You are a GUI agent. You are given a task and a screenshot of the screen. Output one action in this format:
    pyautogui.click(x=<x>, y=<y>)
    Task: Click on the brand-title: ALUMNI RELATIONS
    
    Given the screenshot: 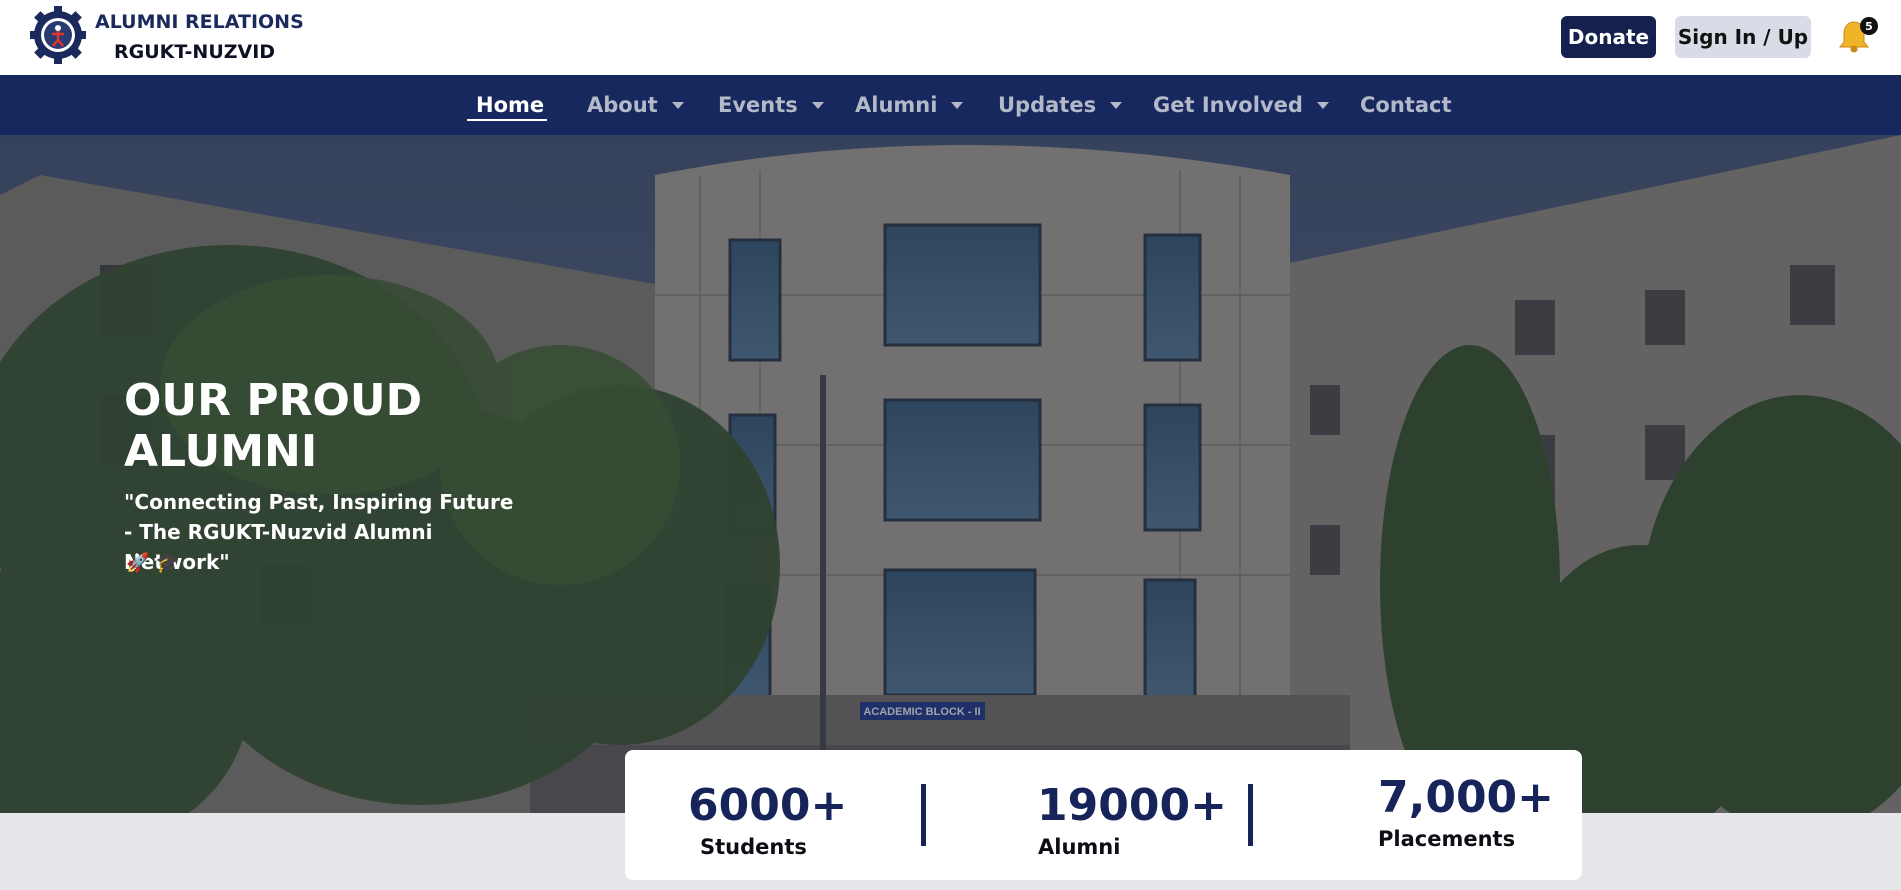 What is the action you would take?
    pyautogui.click(x=199, y=22)
    